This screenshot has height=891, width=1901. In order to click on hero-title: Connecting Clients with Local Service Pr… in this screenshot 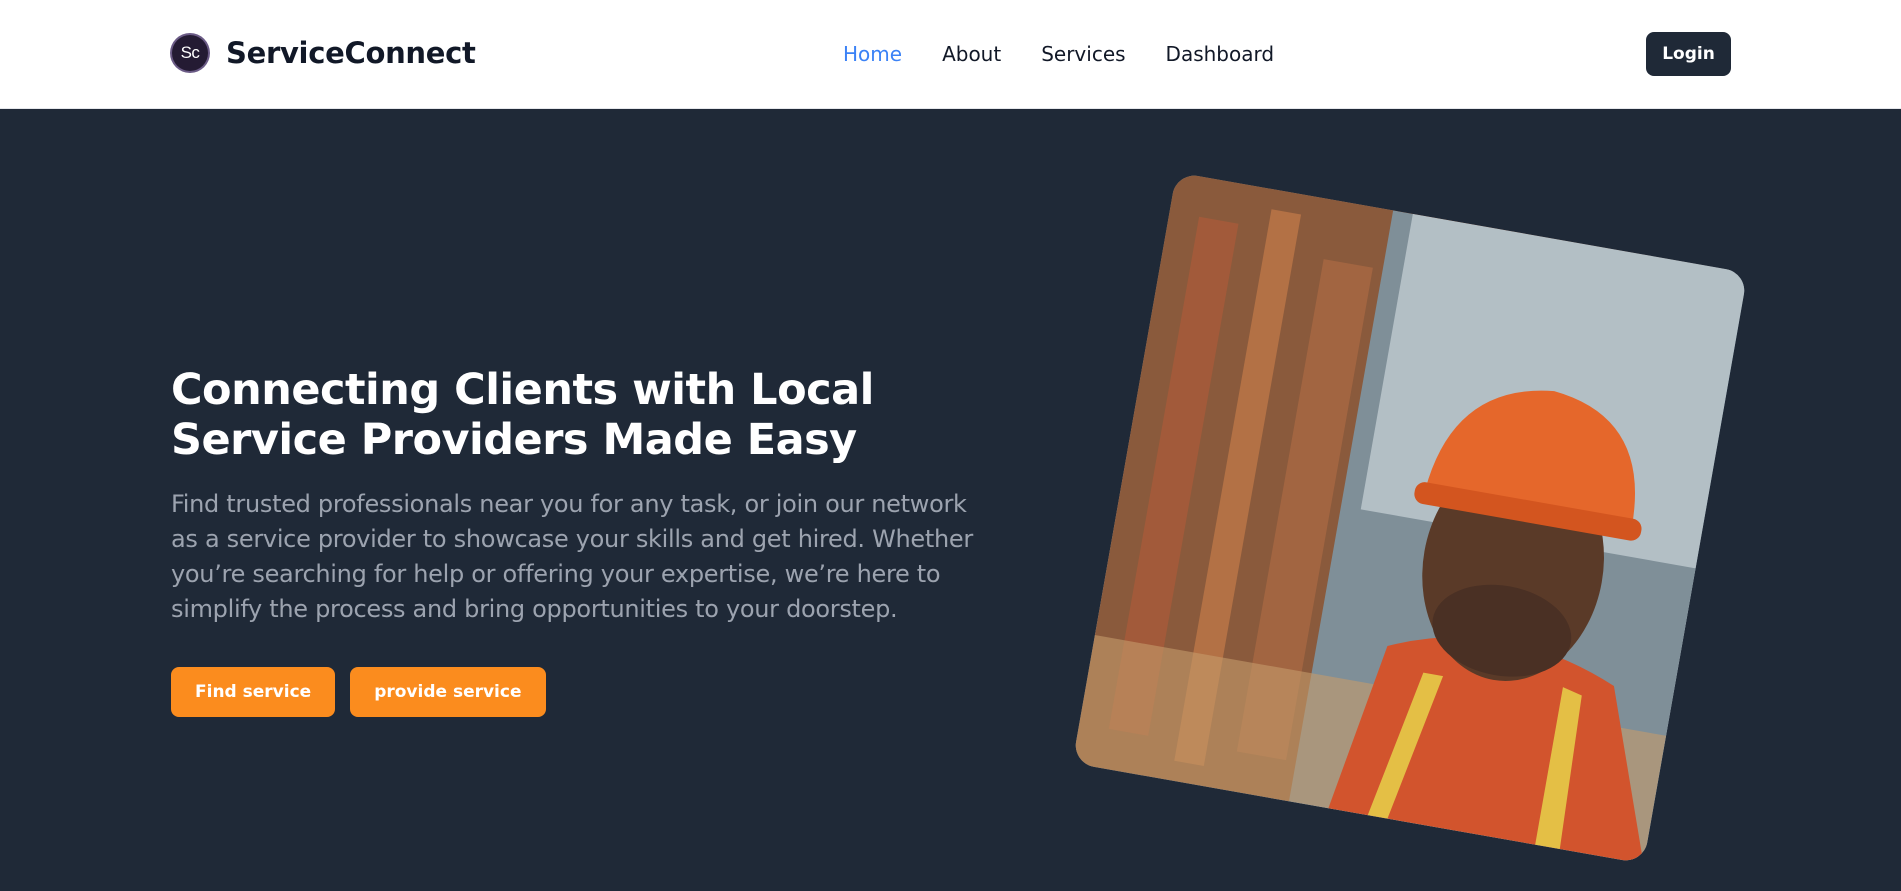, I will do `click(522, 415)`.